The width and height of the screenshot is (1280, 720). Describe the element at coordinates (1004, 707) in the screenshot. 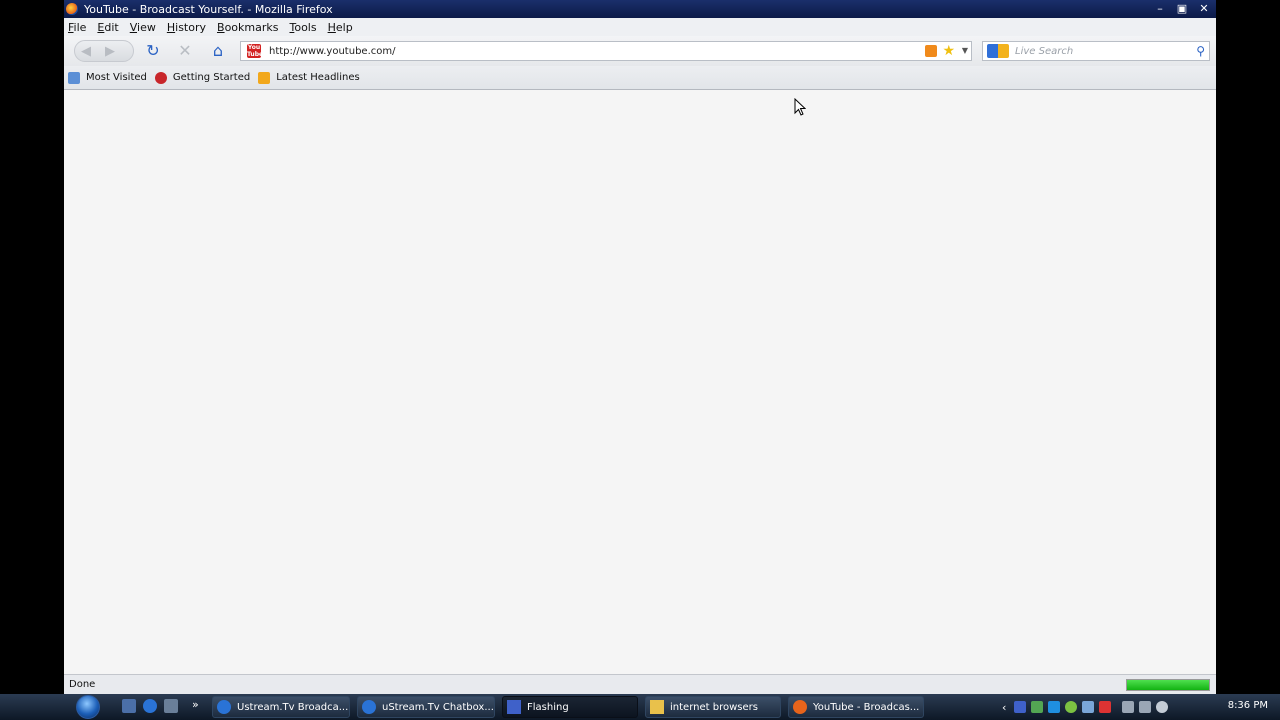

I see `tray-expand-icon: ‹` at that location.